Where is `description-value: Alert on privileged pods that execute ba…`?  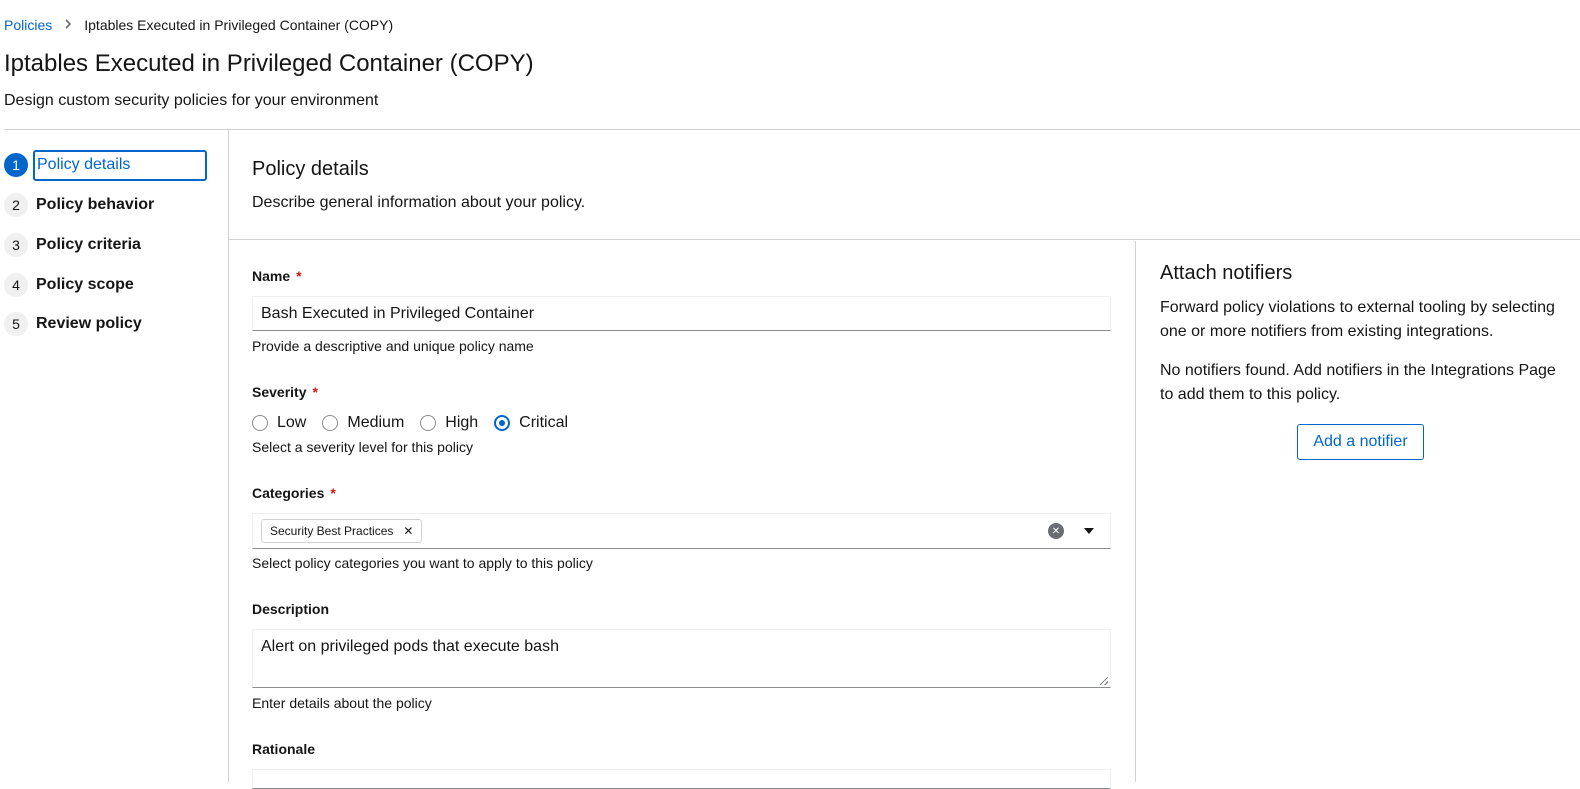
description-value: Alert on privileged pods that execute ba… is located at coordinates (410, 646).